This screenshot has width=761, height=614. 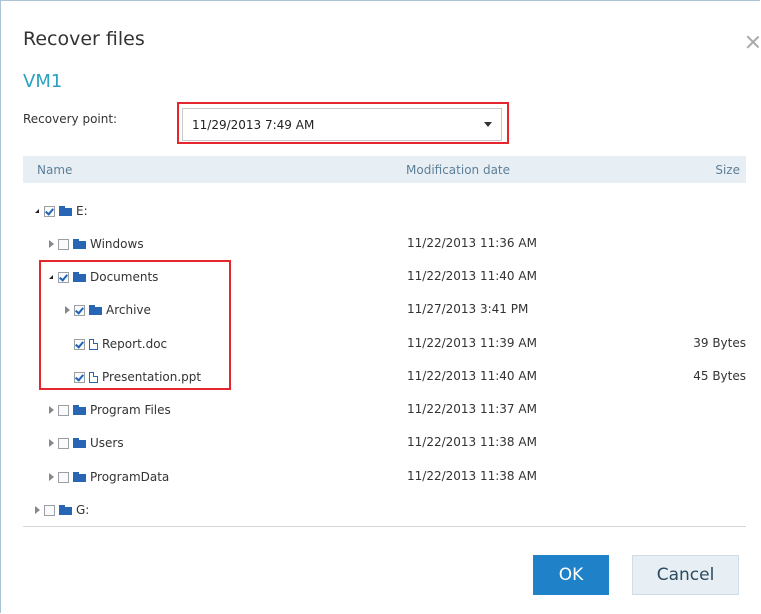 I want to click on vm-name: VM1, so click(x=43, y=81).